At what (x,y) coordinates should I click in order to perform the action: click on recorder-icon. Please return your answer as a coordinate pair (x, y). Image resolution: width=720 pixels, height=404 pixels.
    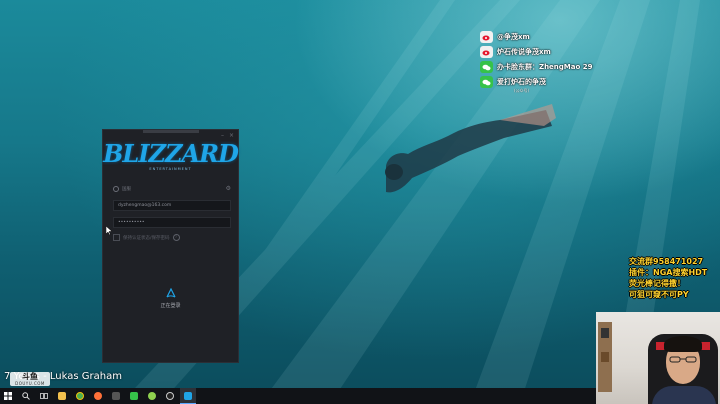
    Looking at the image, I should click on (170, 396).